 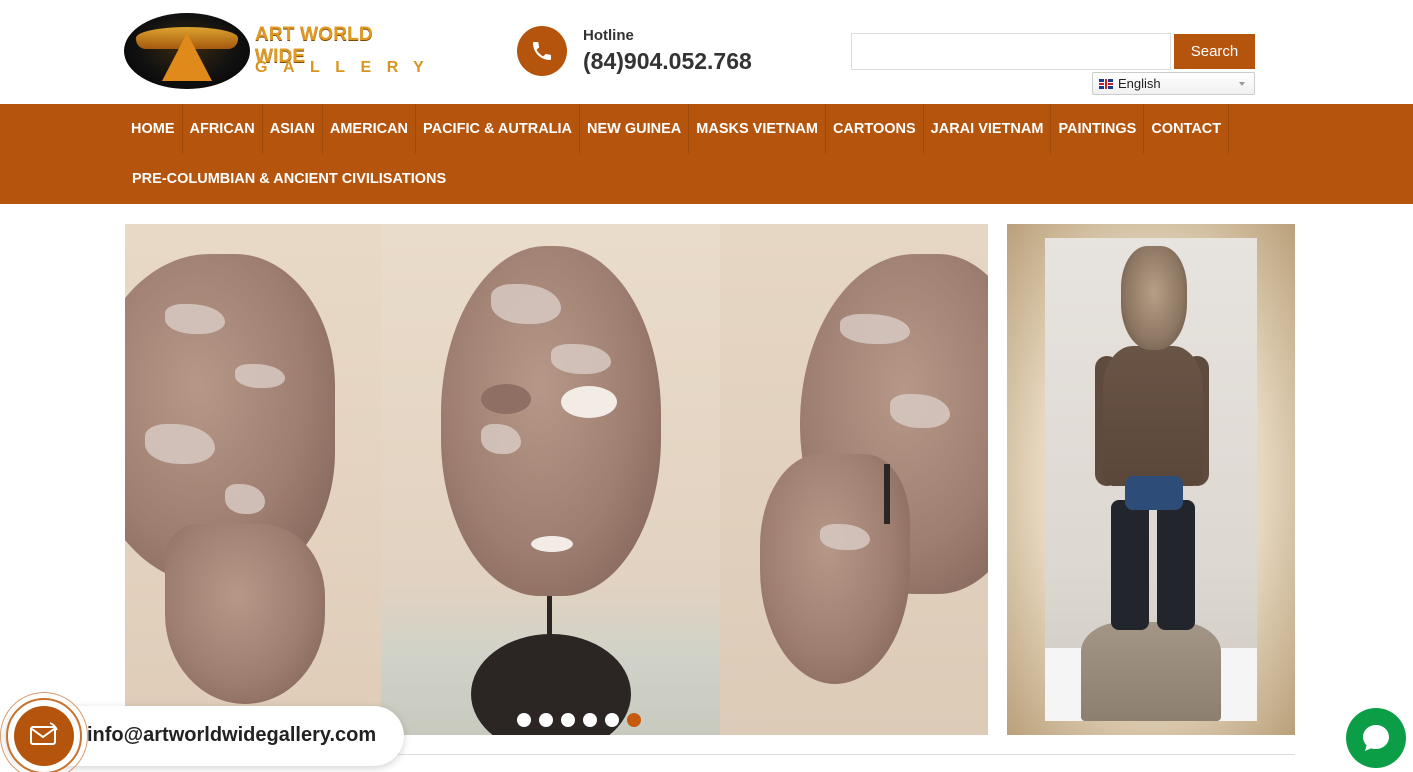 I want to click on nav-item-jarai-vietnam: JARAI VIETNAM, so click(x=988, y=129).